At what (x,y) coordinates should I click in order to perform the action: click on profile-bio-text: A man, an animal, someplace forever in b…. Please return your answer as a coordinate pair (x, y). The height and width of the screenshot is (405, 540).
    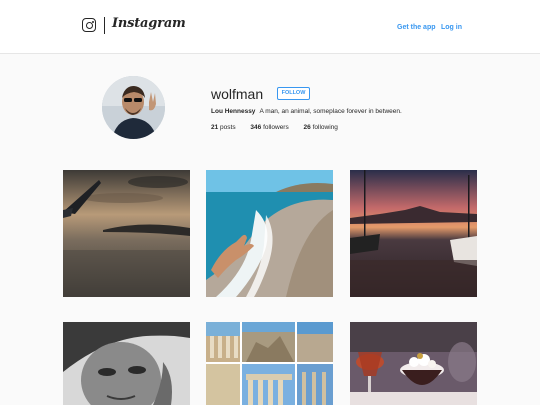
    Looking at the image, I should click on (330, 111).